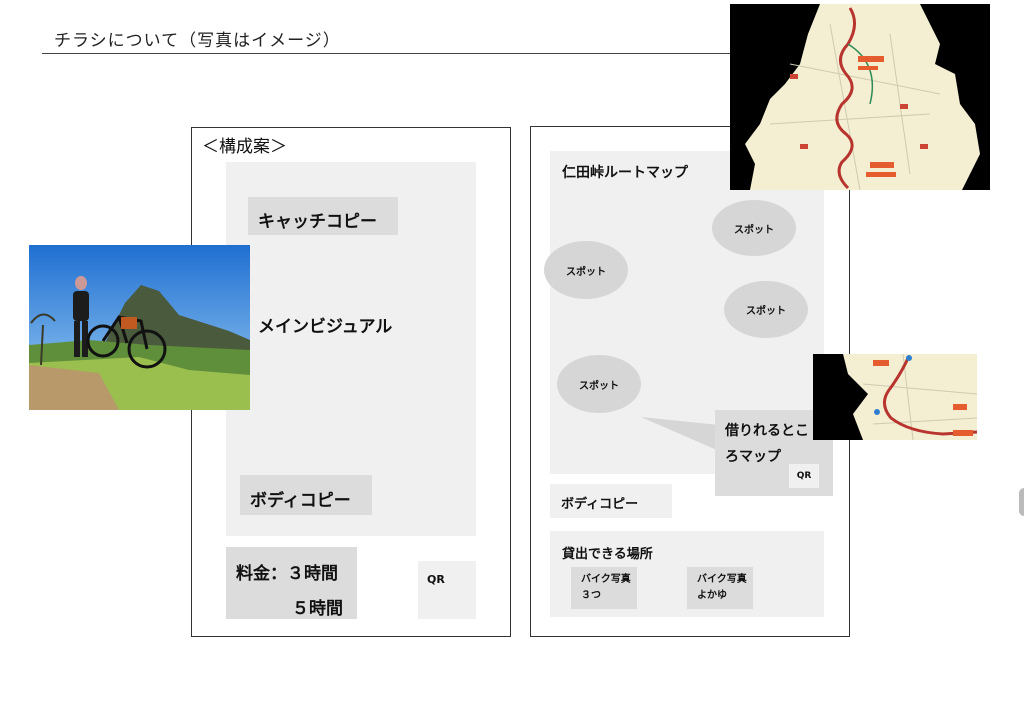 The height and width of the screenshot is (705, 1024). What do you see at coordinates (680, 434) in the screenshot?
I see `callout-pointer` at bounding box center [680, 434].